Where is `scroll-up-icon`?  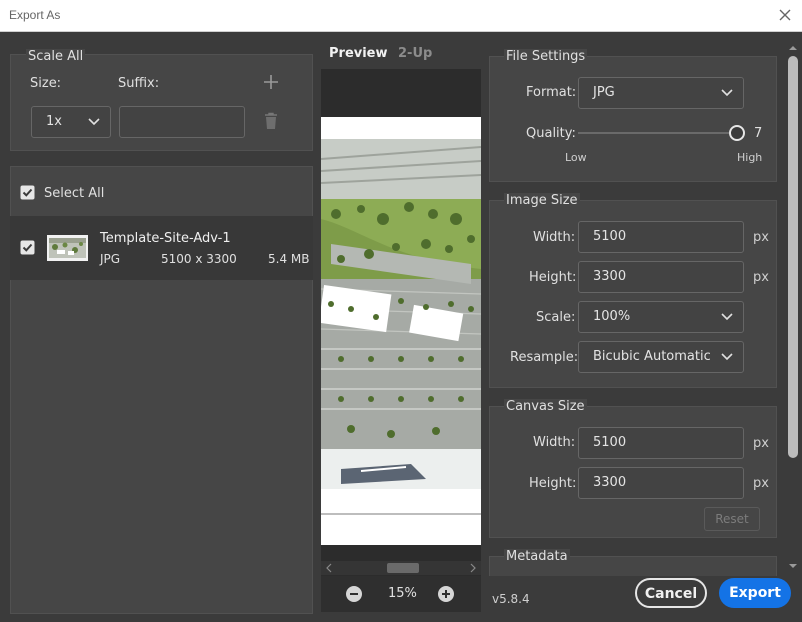
scroll-up-icon is located at coordinates (793, 48).